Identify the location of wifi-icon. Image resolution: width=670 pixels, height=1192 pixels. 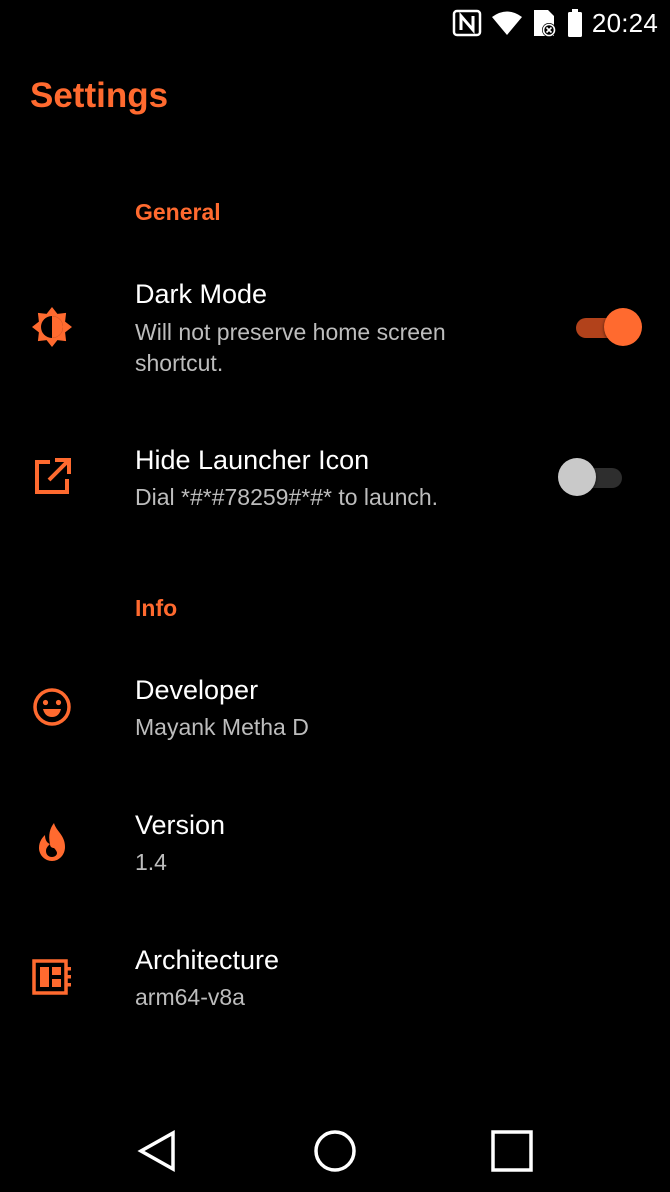
(506, 23).